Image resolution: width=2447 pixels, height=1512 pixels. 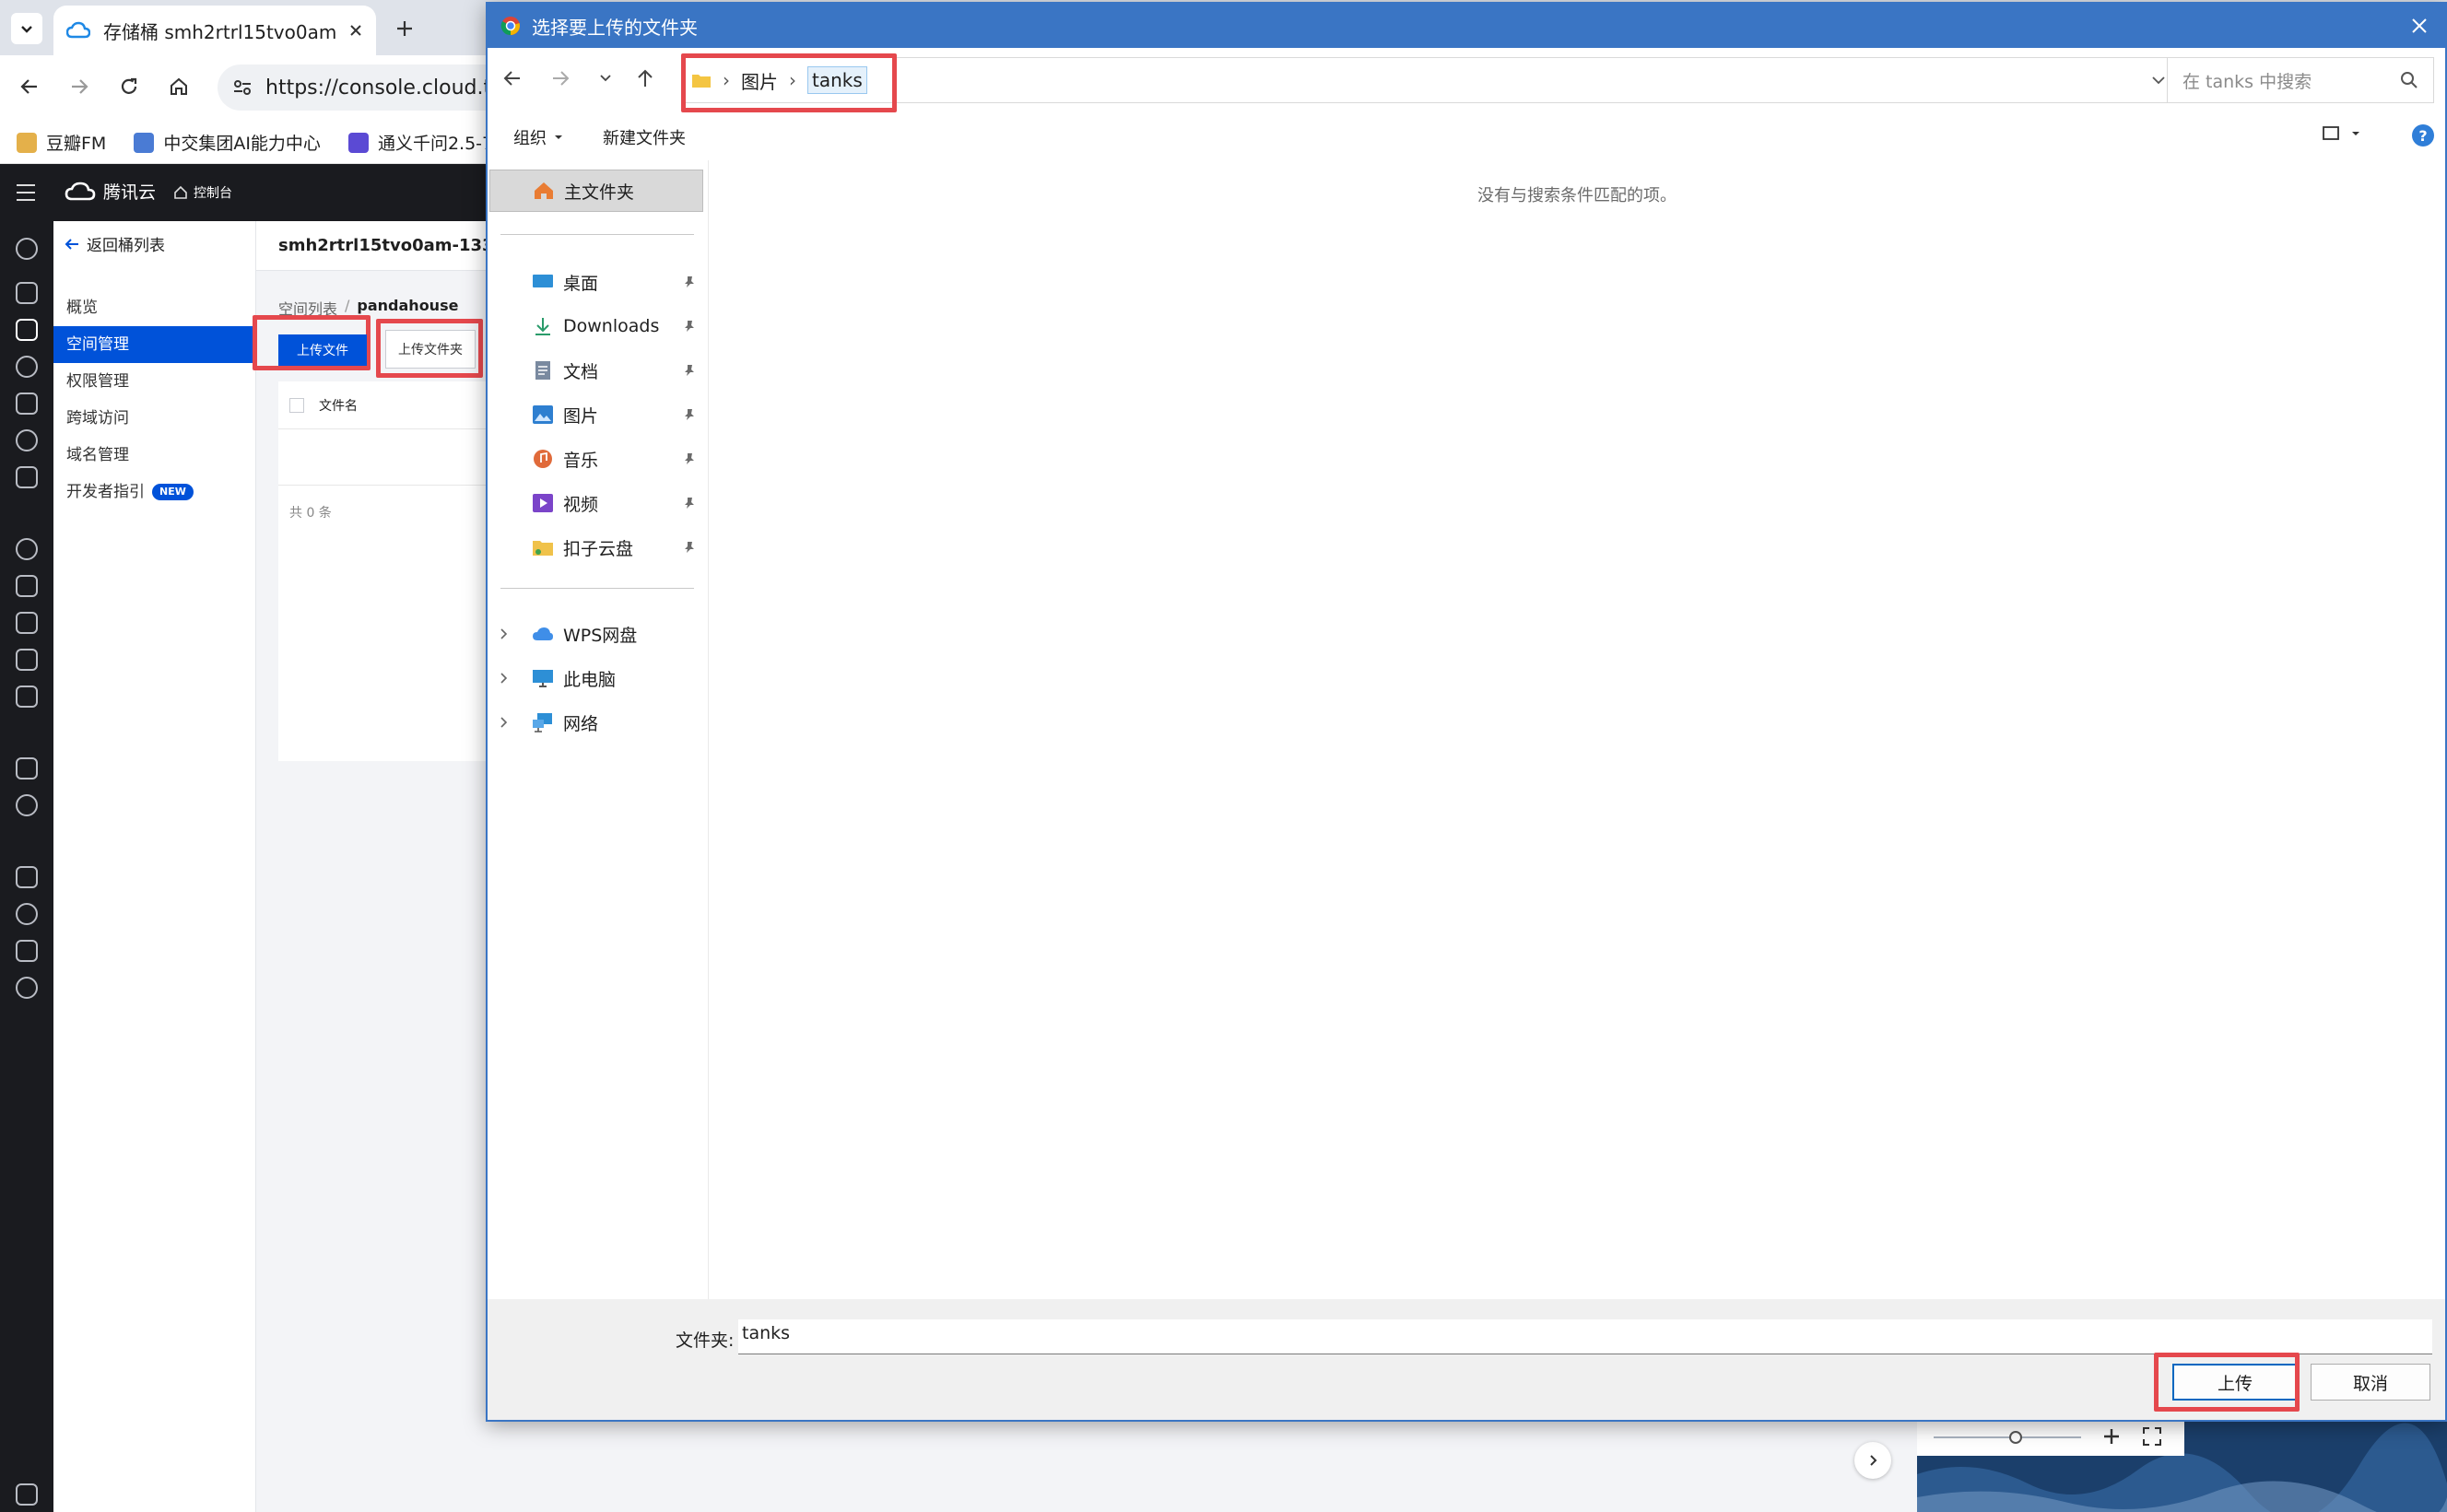 What do you see at coordinates (173, 492) in the screenshot?
I see `new-badge: NEW` at bounding box center [173, 492].